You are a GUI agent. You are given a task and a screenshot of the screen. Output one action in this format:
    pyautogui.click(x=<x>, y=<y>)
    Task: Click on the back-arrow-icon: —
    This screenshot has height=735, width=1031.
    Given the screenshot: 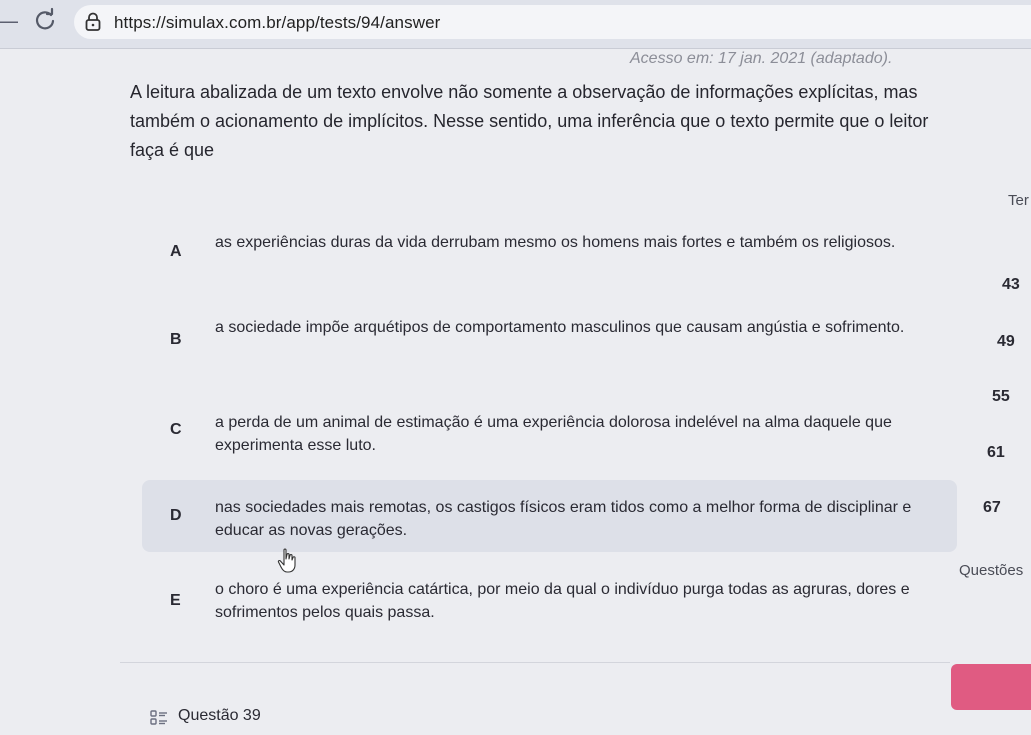 What is the action you would take?
    pyautogui.click(x=13, y=21)
    